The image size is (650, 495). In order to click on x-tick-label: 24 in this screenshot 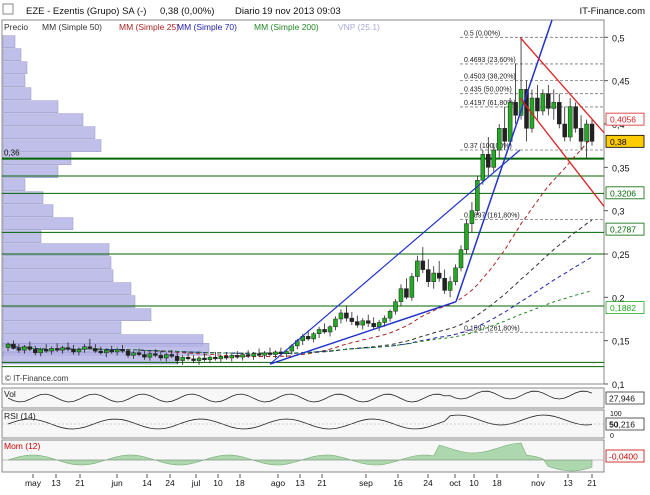, I will do `click(170, 483)`.